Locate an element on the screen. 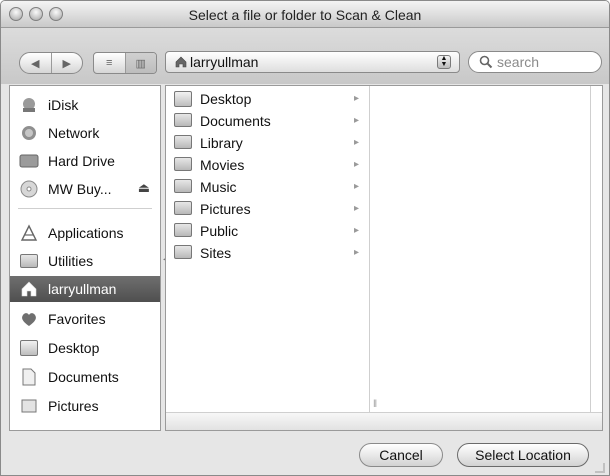 The width and height of the screenshot is (610, 476). sidebar-item-desktop: Desktop is located at coordinates (85, 348).